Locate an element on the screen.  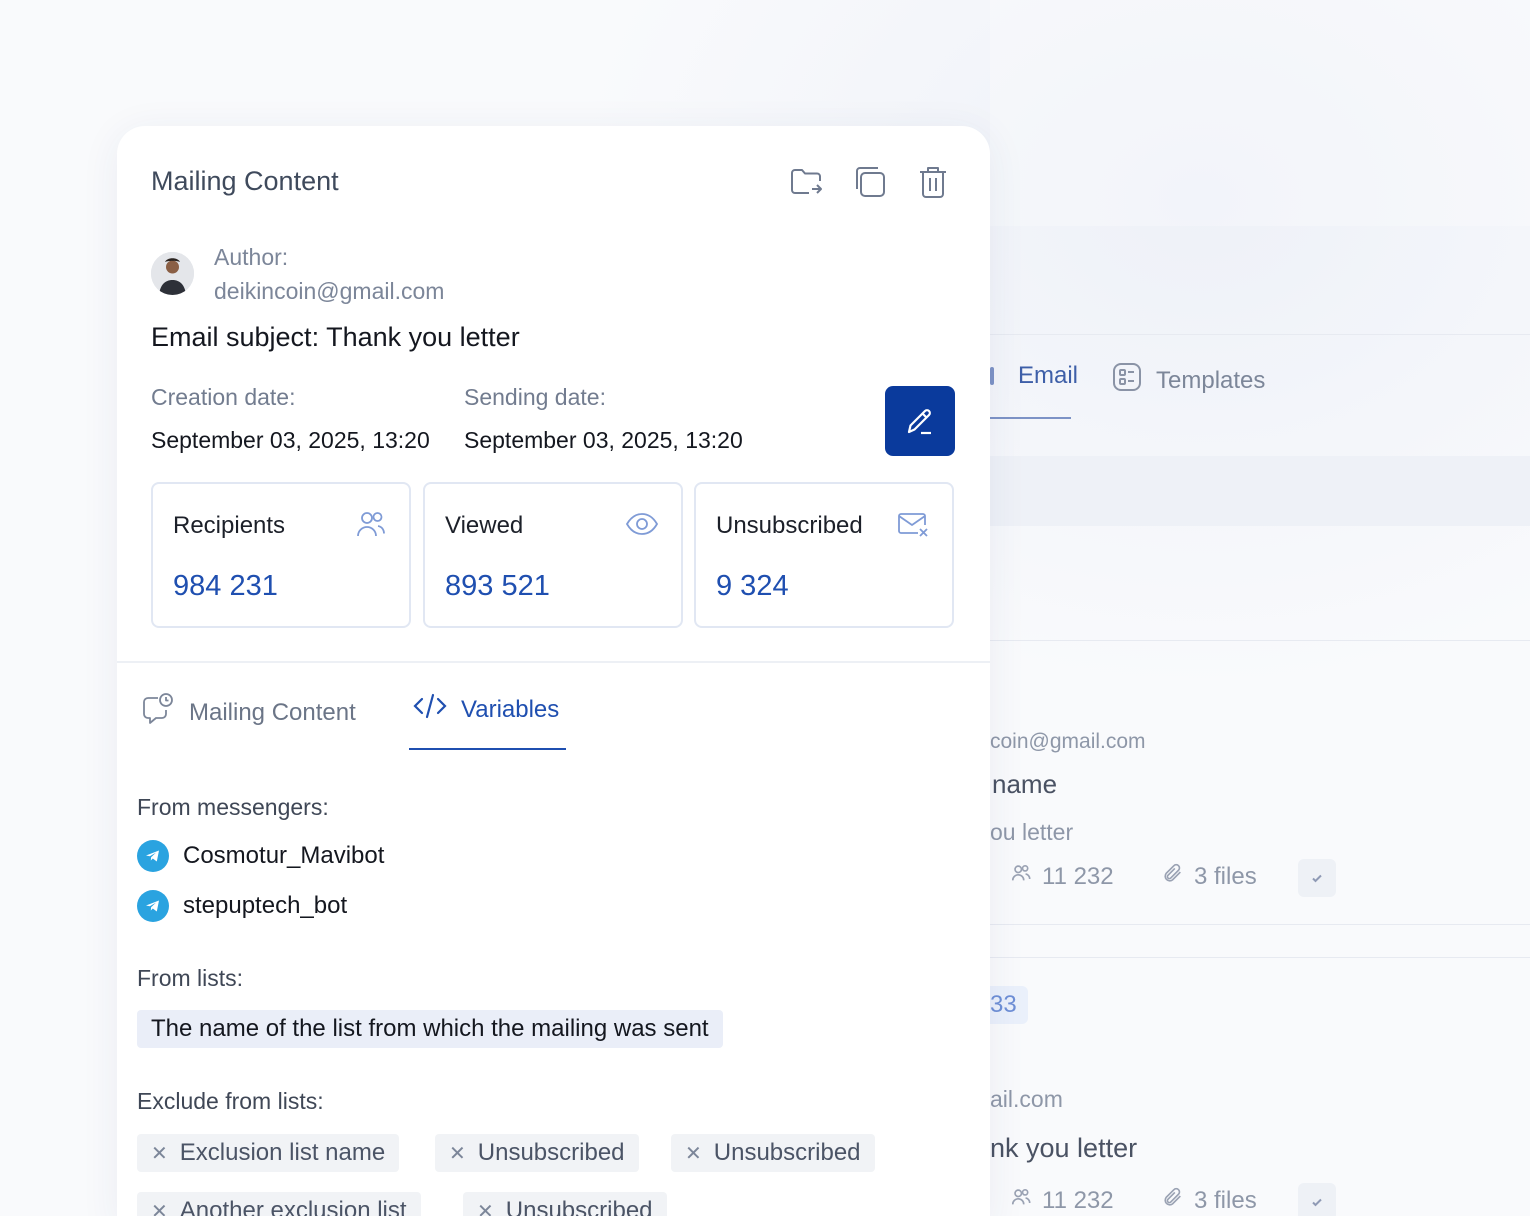
background-top-band is located at coordinates (1260, 113).